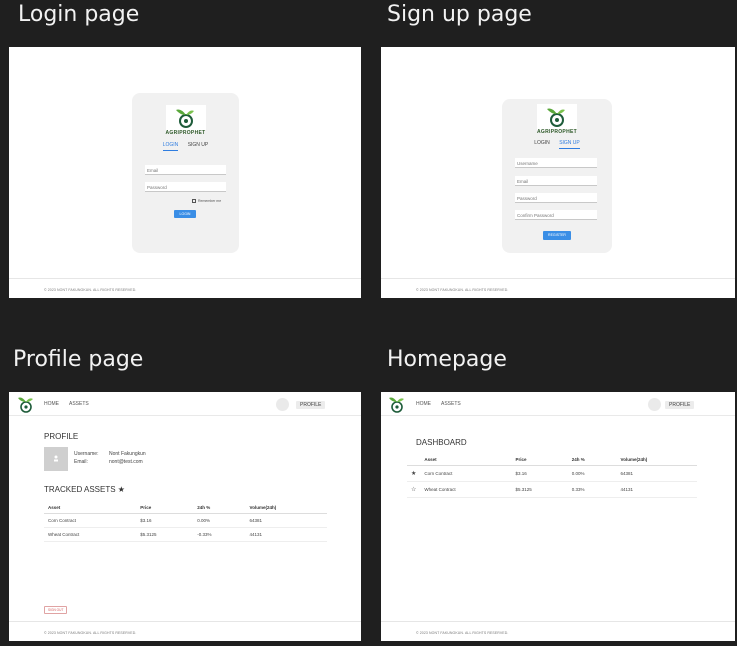  I want to click on col-star, so click(414, 460).